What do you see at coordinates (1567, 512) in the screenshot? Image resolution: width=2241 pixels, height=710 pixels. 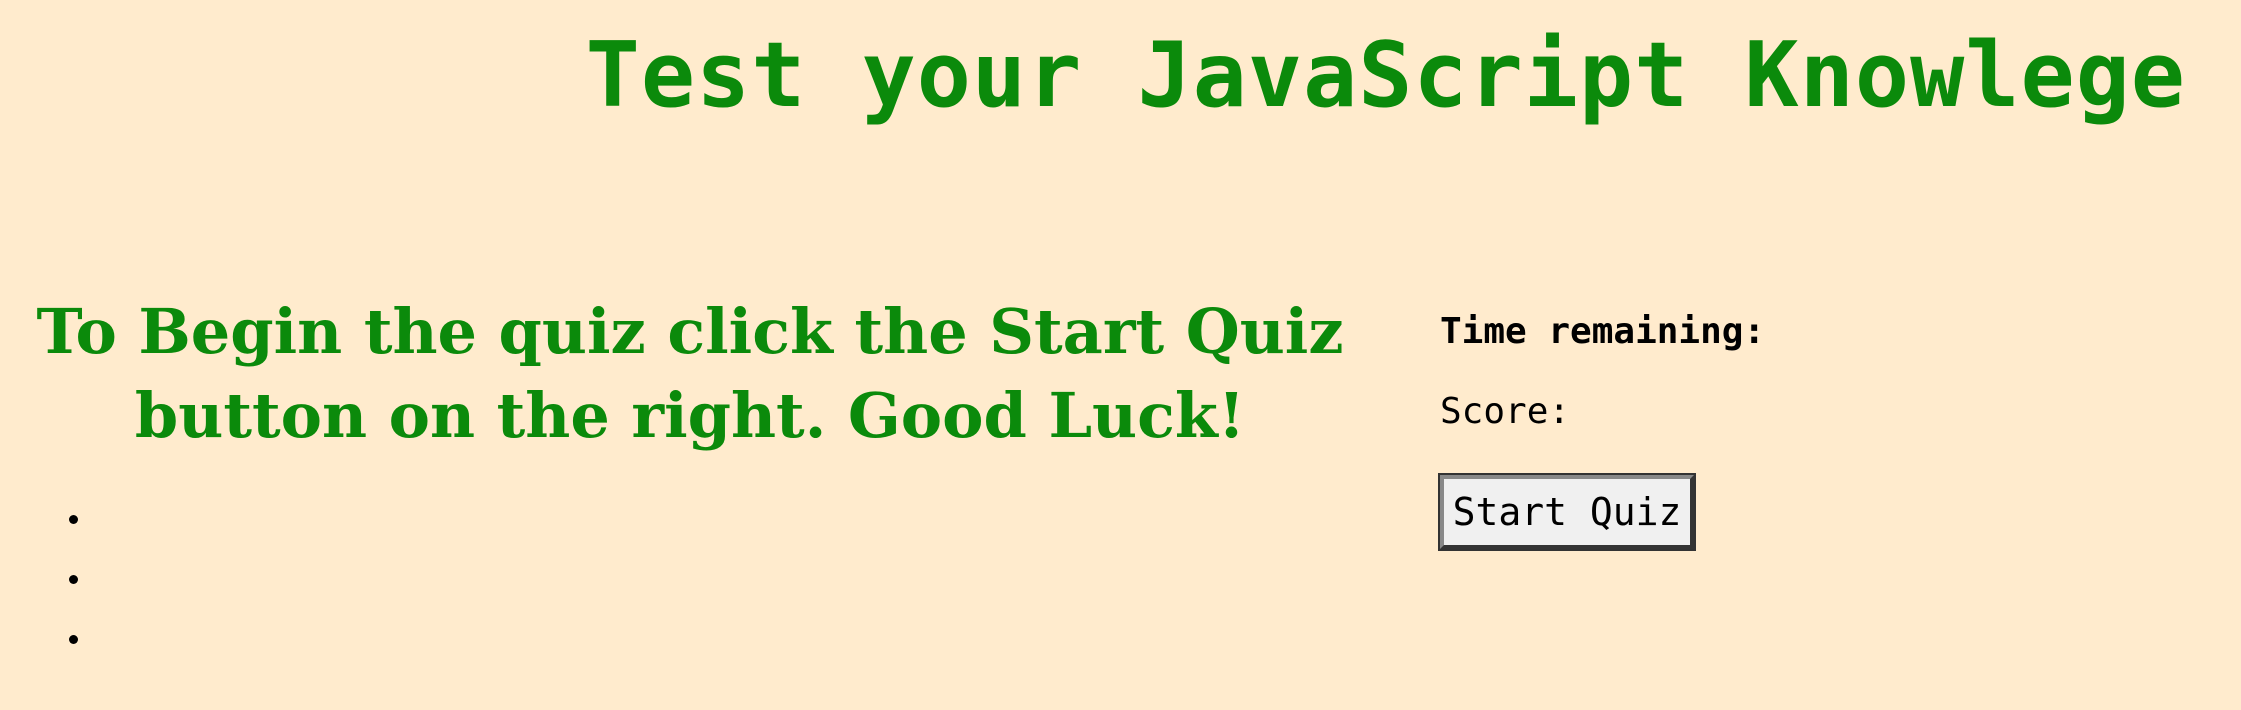 I see `start-quiz-button: Start Quiz` at bounding box center [1567, 512].